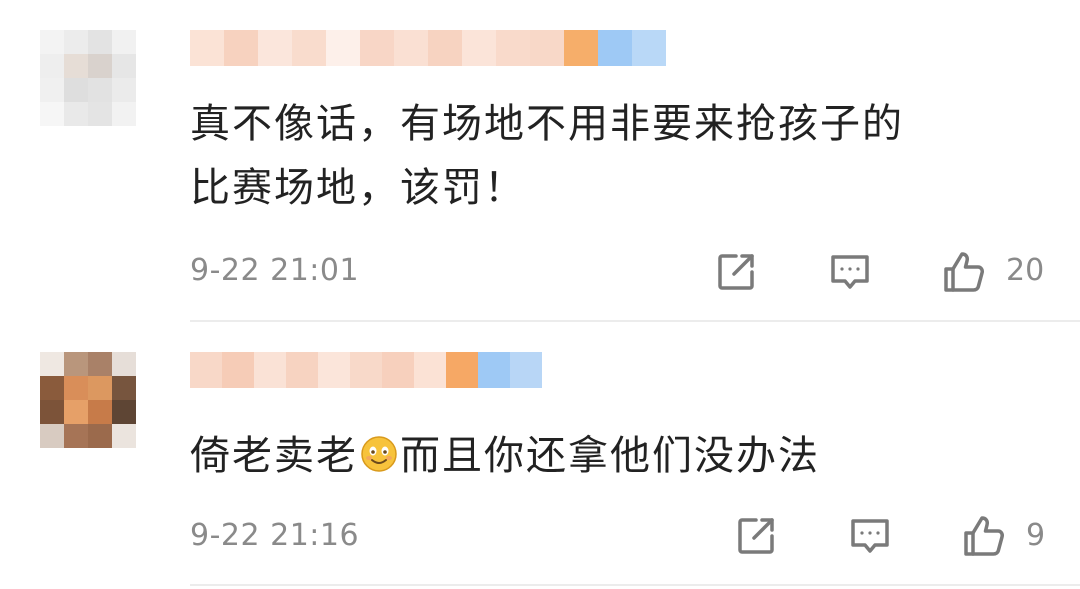 The height and width of the screenshot is (589, 1080). What do you see at coordinates (547, 156) in the screenshot?
I see `comment-text: 真不像话，有场地不用非要来抢孩子的 比赛场地，该罚！` at bounding box center [547, 156].